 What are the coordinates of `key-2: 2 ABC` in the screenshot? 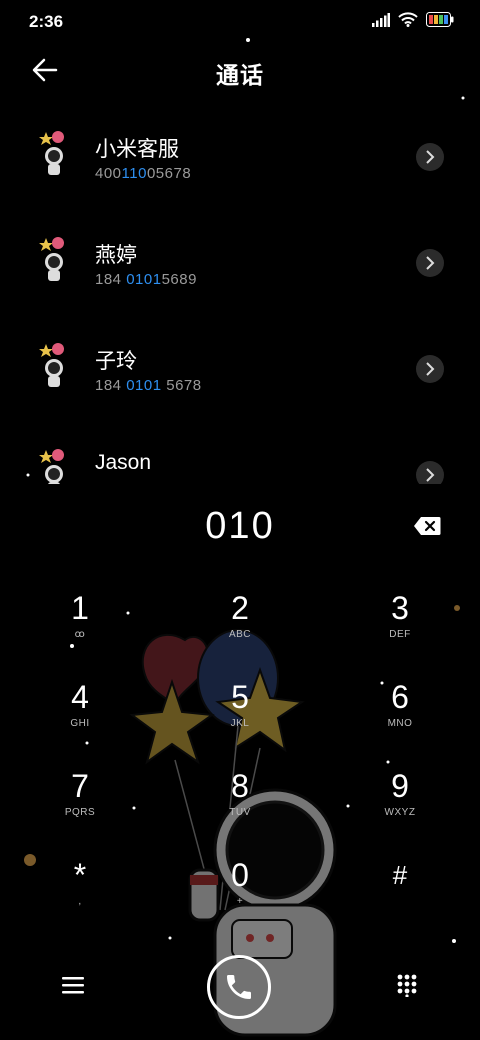 It's located at (240, 630).